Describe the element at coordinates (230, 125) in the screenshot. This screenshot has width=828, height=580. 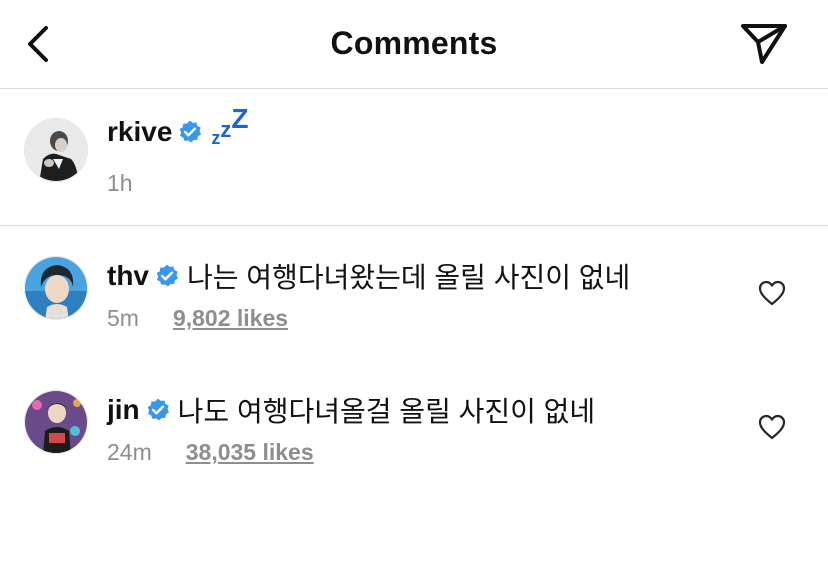
I see `zzz-emoji: zzZ` at that location.